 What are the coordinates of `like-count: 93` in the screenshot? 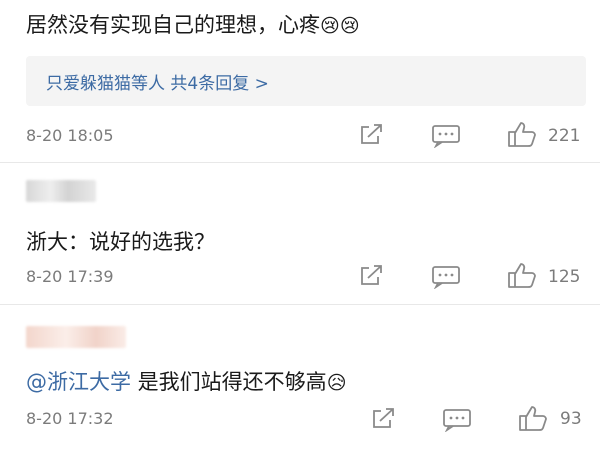 It's located at (571, 419).